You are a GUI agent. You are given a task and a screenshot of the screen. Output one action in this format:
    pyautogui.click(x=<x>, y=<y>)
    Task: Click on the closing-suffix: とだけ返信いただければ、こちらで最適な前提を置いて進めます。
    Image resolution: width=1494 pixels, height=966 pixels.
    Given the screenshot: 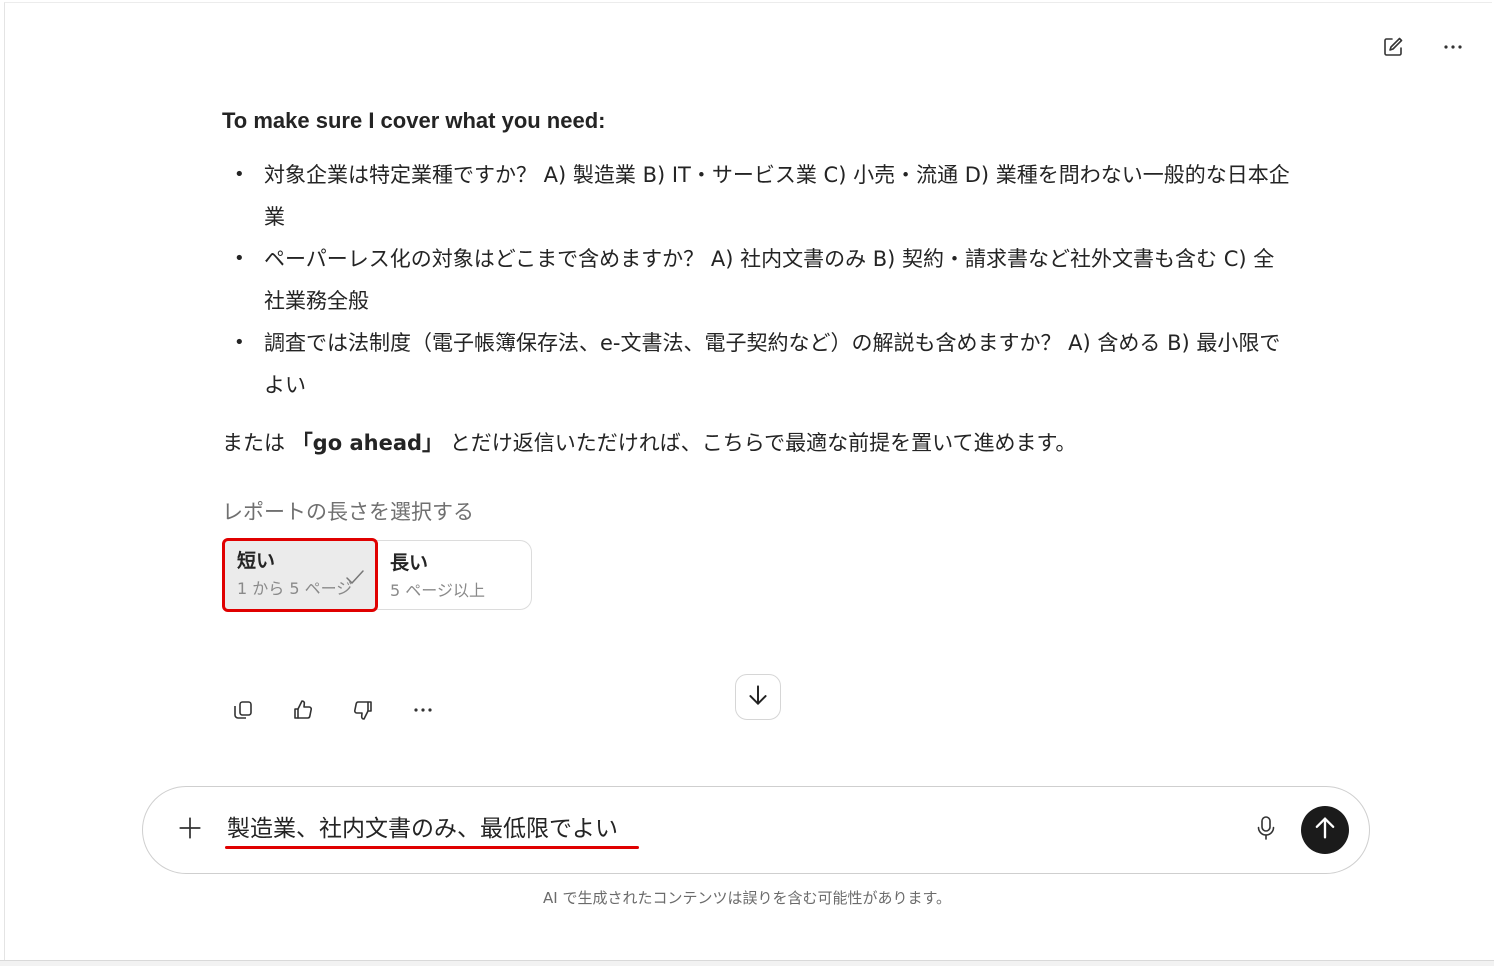 What is the action you would take?
    pyautogui.click(x=760, y=443)
    